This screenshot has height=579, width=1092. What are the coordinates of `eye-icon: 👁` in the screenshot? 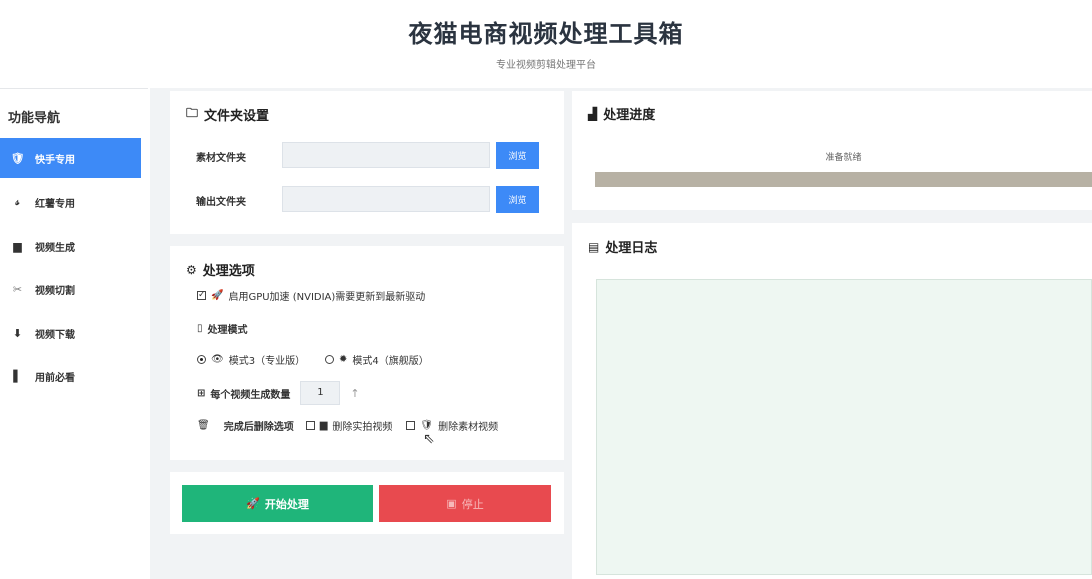 It's located at (217, 359).